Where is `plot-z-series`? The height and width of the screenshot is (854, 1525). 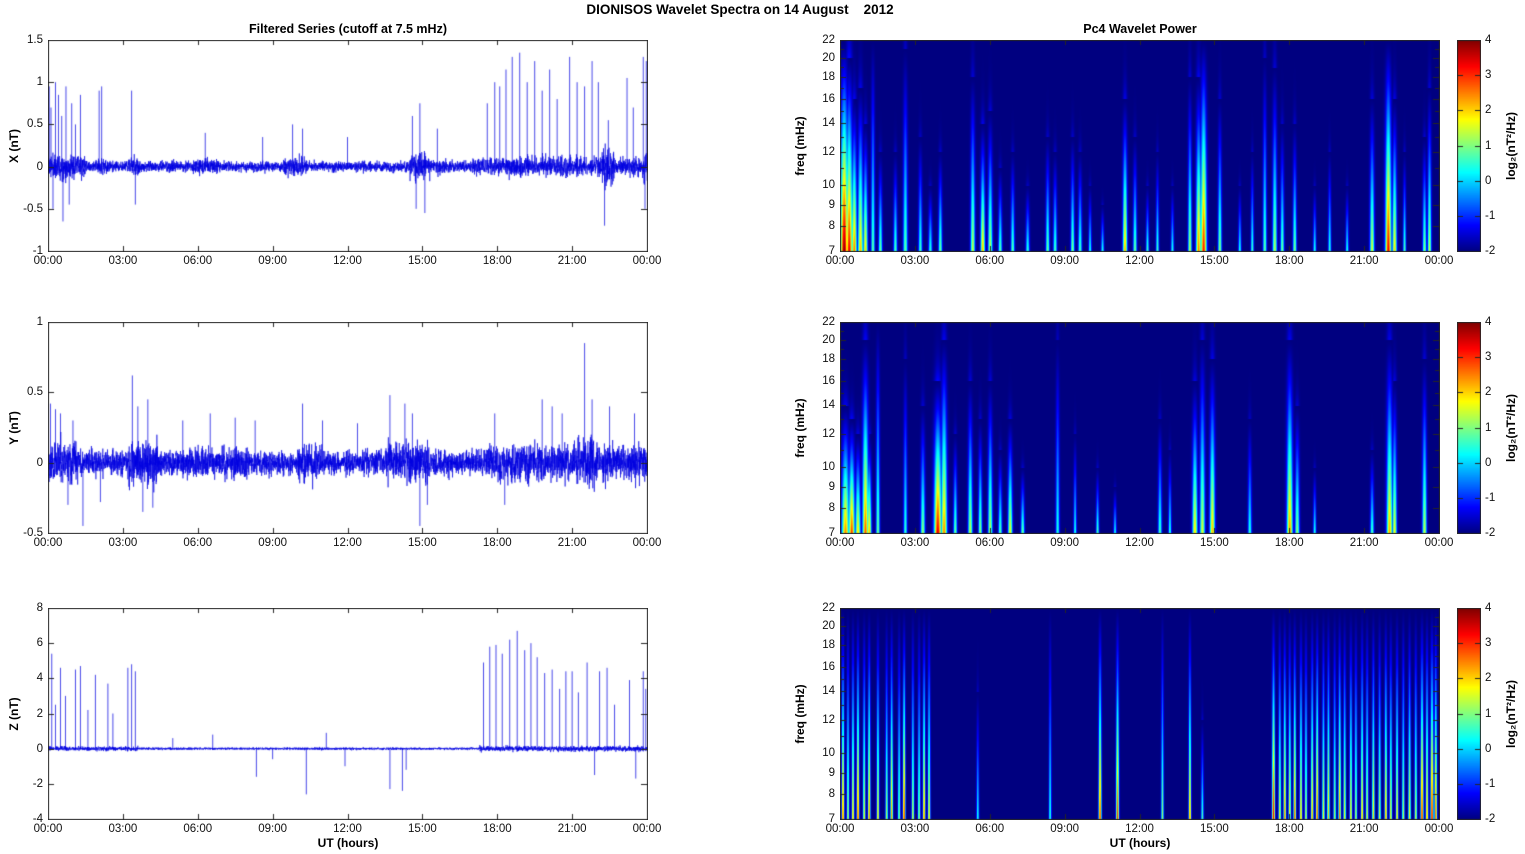 plot-z-series is located at coordinates (348, 714).